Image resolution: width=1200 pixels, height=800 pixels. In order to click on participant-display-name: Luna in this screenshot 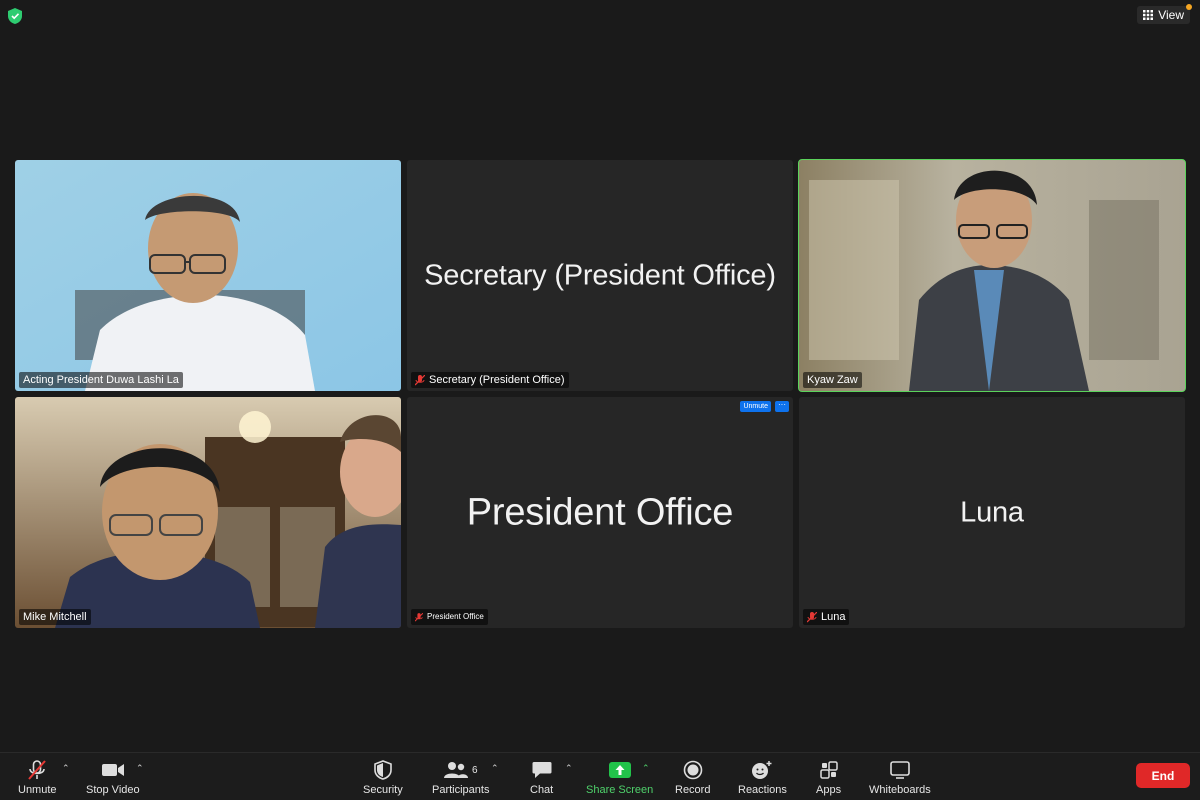, I will do `click(992, 512)`.